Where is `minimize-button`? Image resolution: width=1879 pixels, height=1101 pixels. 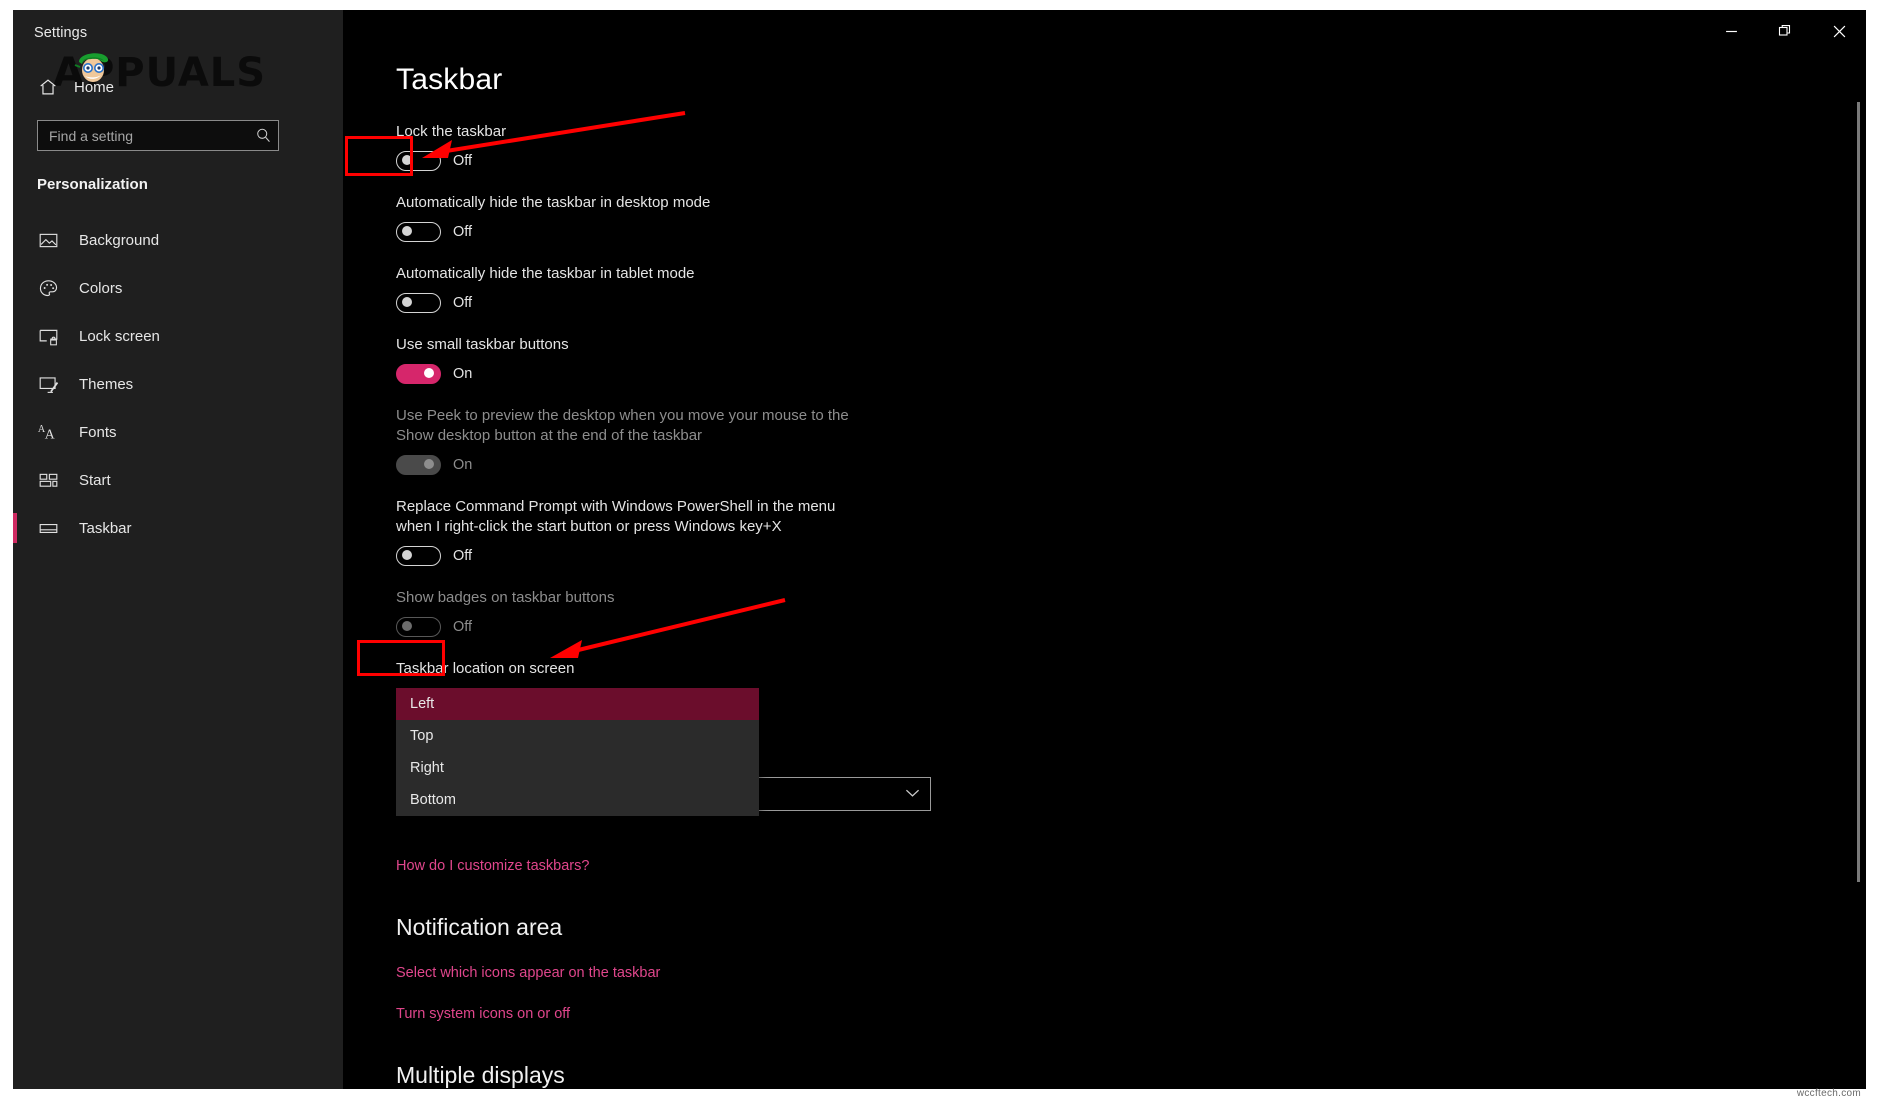 minimize-button is located at coordinates (1731, 31).